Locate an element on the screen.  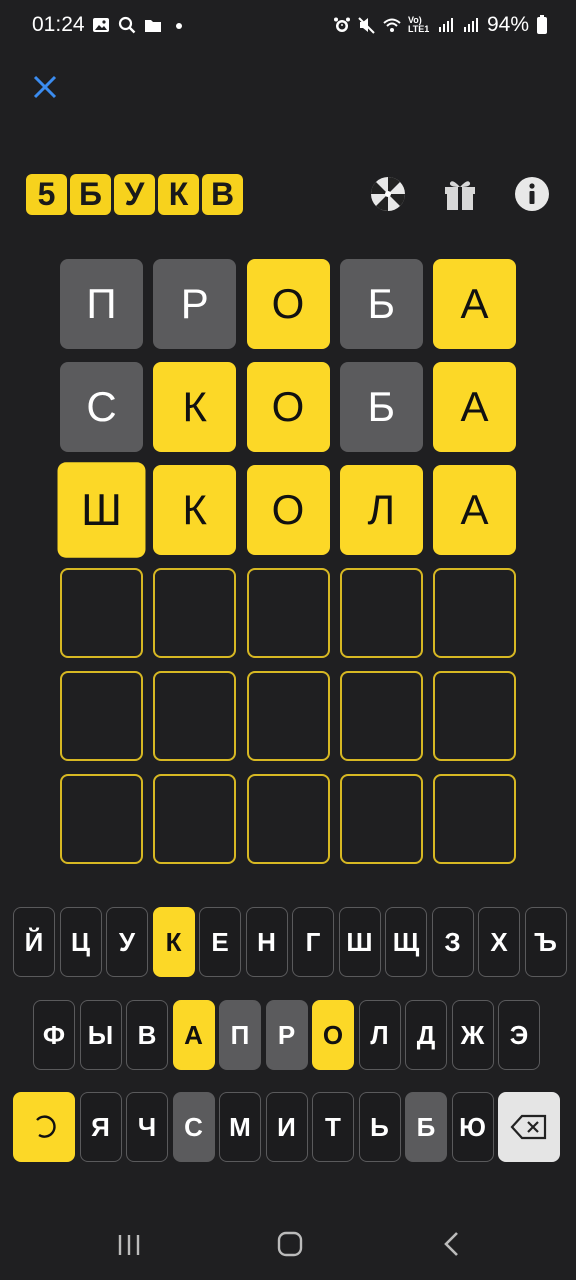
signal-2-icon is located at coordinates (470, 25).